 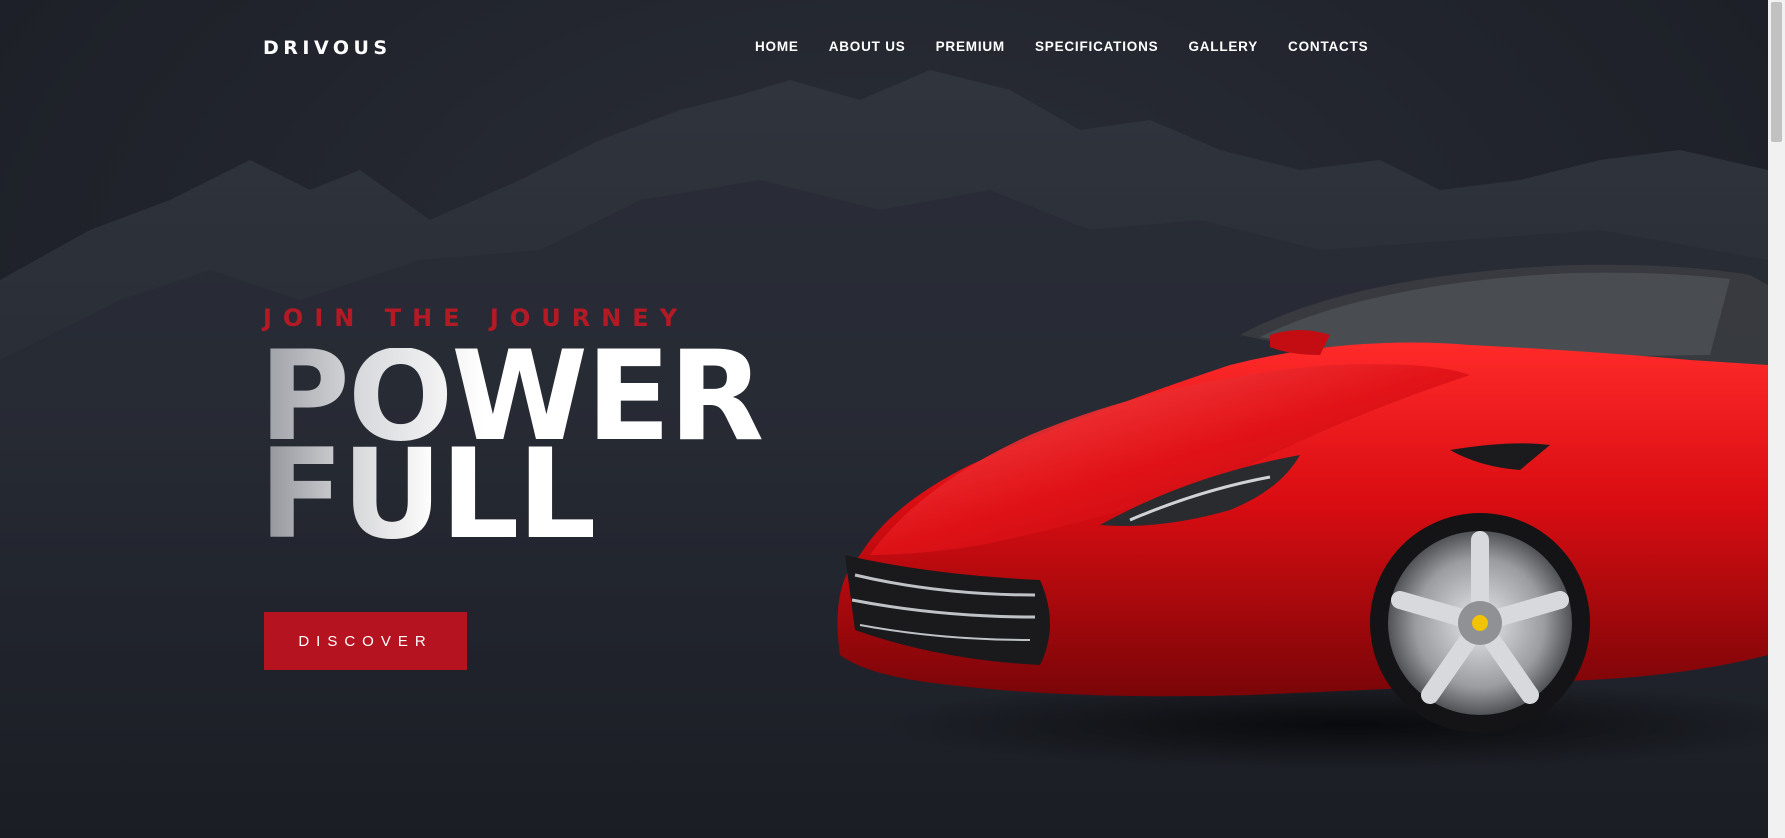 I want to click on hero-headline: POWER FULL, so click(x=511, y=446).